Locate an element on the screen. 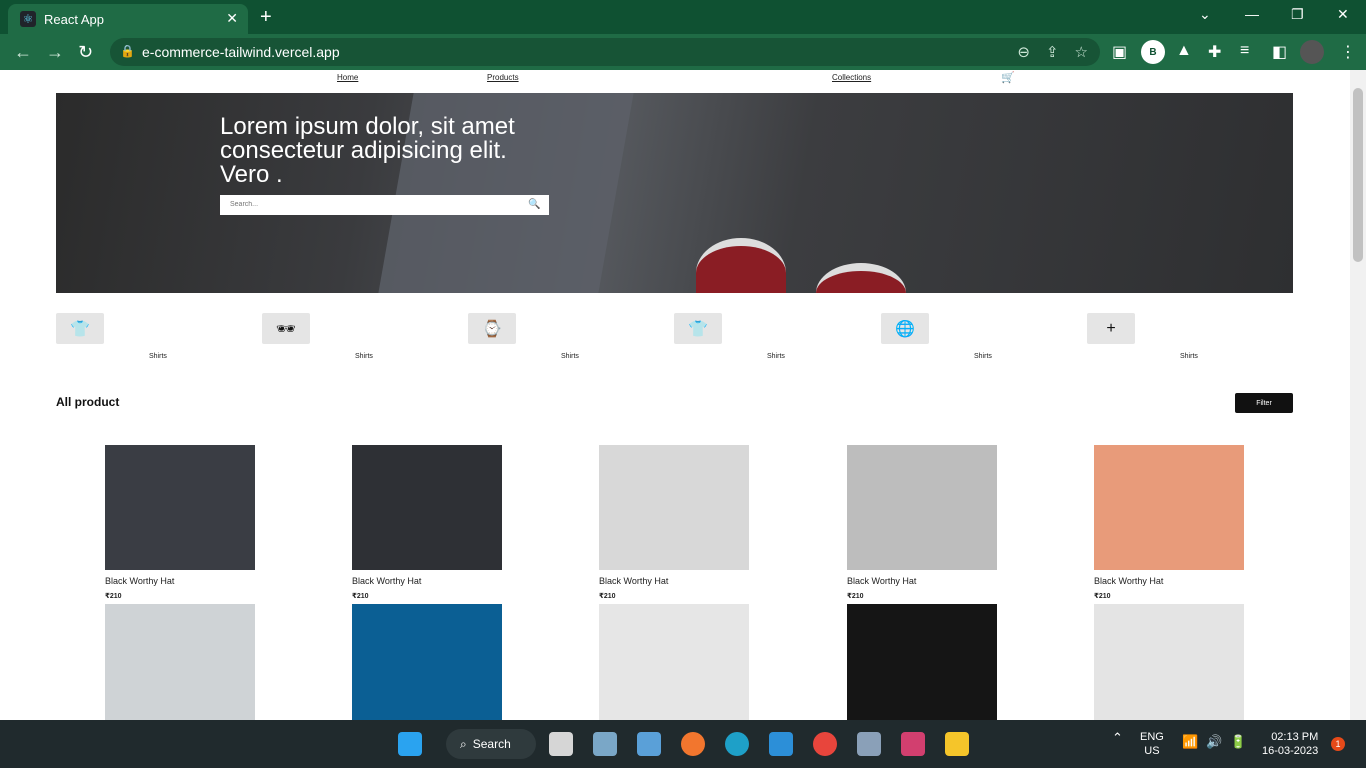 The image size is (1366, 768). chevron-up-icon: ⌃ is located at coordinates (1117, 738).